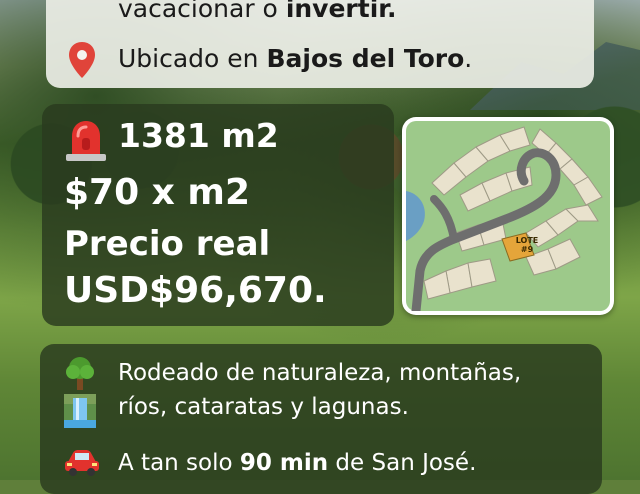  I want to click on car-icon, so click(82, 463).